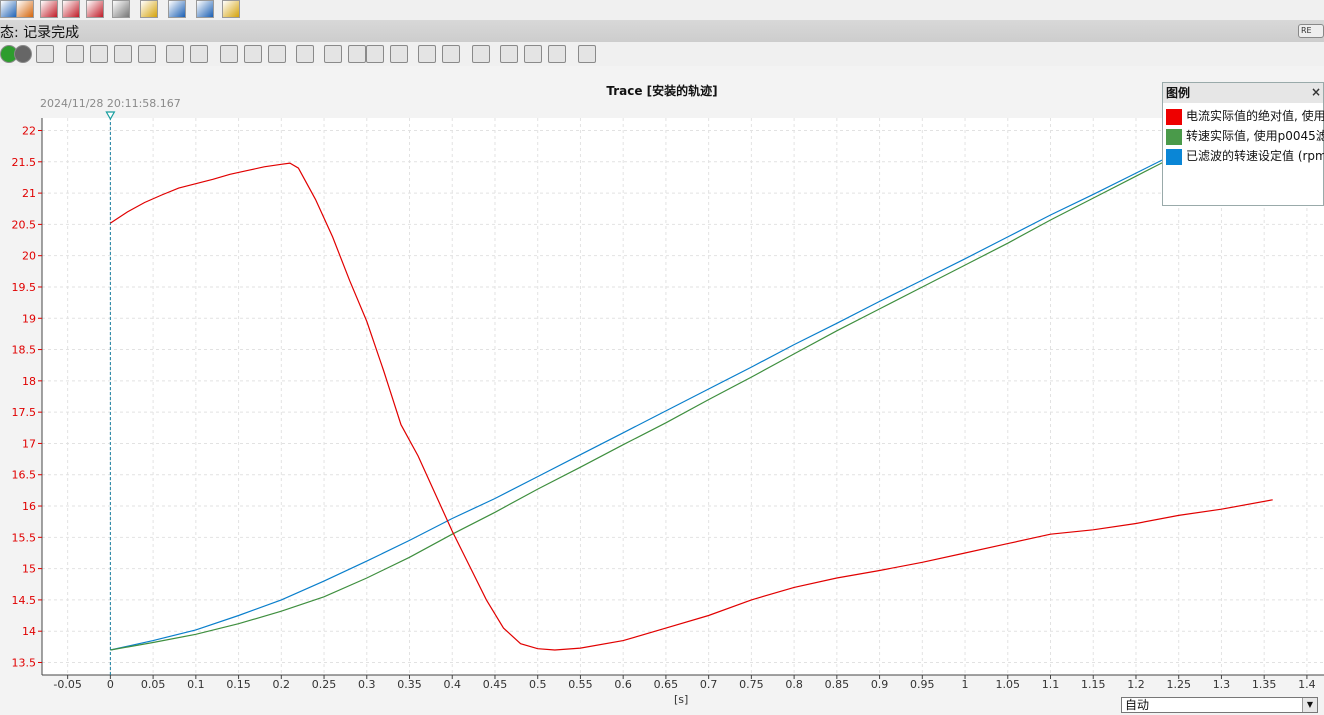 The image size is (1324, 715). Describe the element at coordinates (29, 506) in the screenshot. I see `y-tick-label: 16` at that location.